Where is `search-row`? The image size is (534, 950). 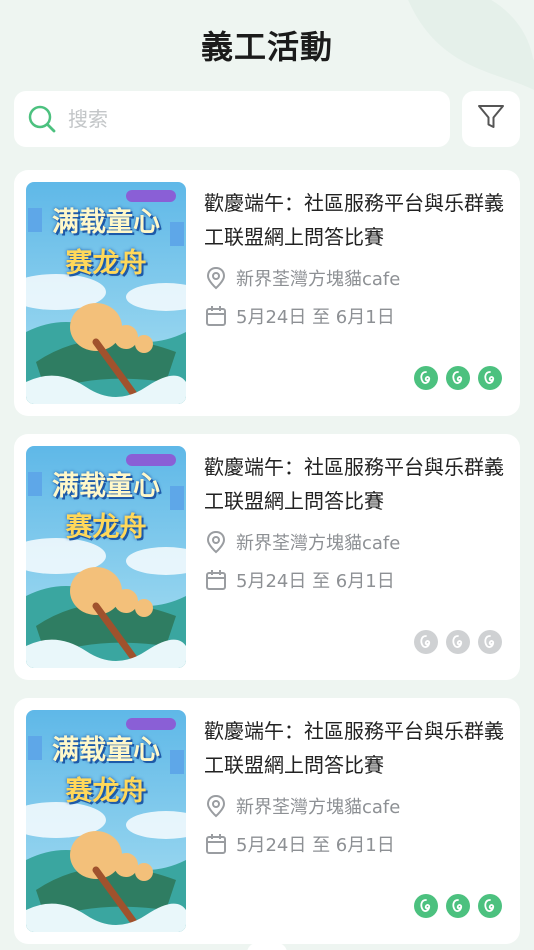
search-row is located at coordinates (267, 119).